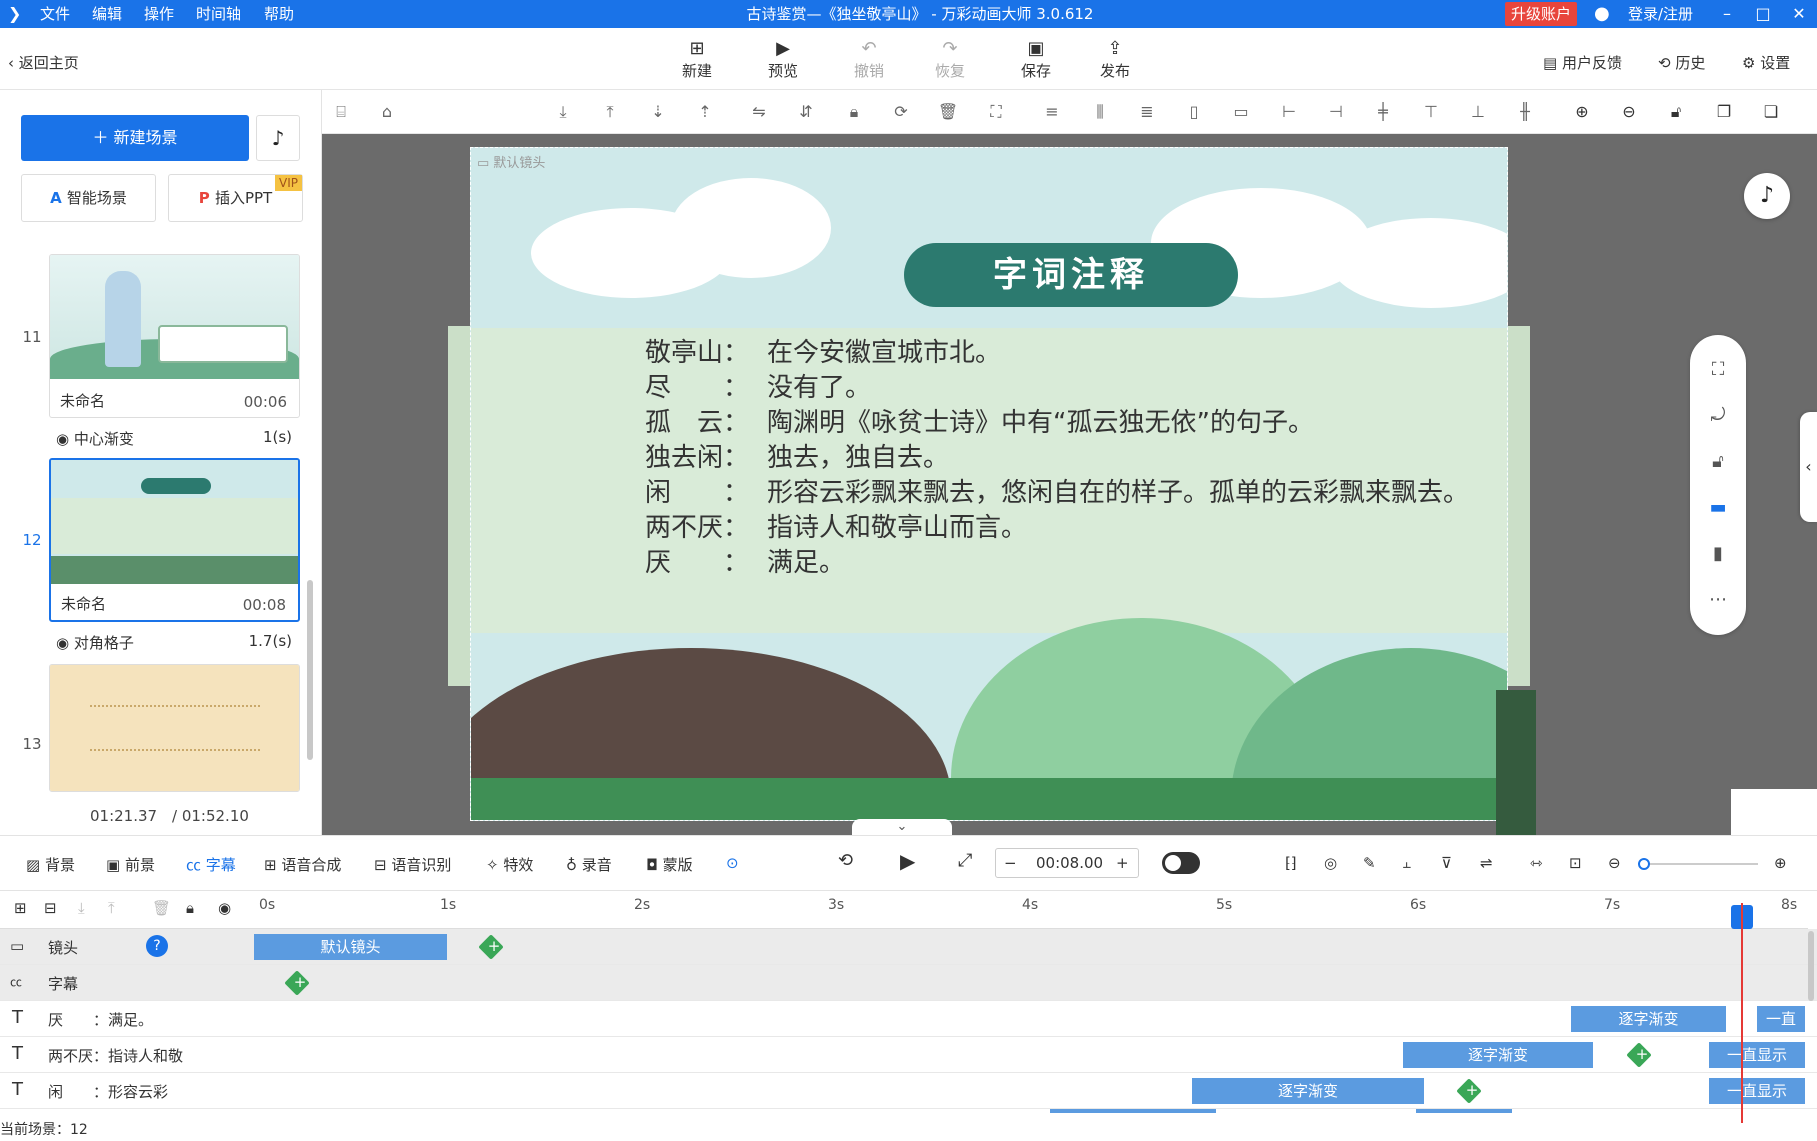 The height and width of the screenshot is (1141, 1817). Describe the element at coordinates (1536, 863) in the screenshot. I see `fit-width-icon: ⇿` at that location.